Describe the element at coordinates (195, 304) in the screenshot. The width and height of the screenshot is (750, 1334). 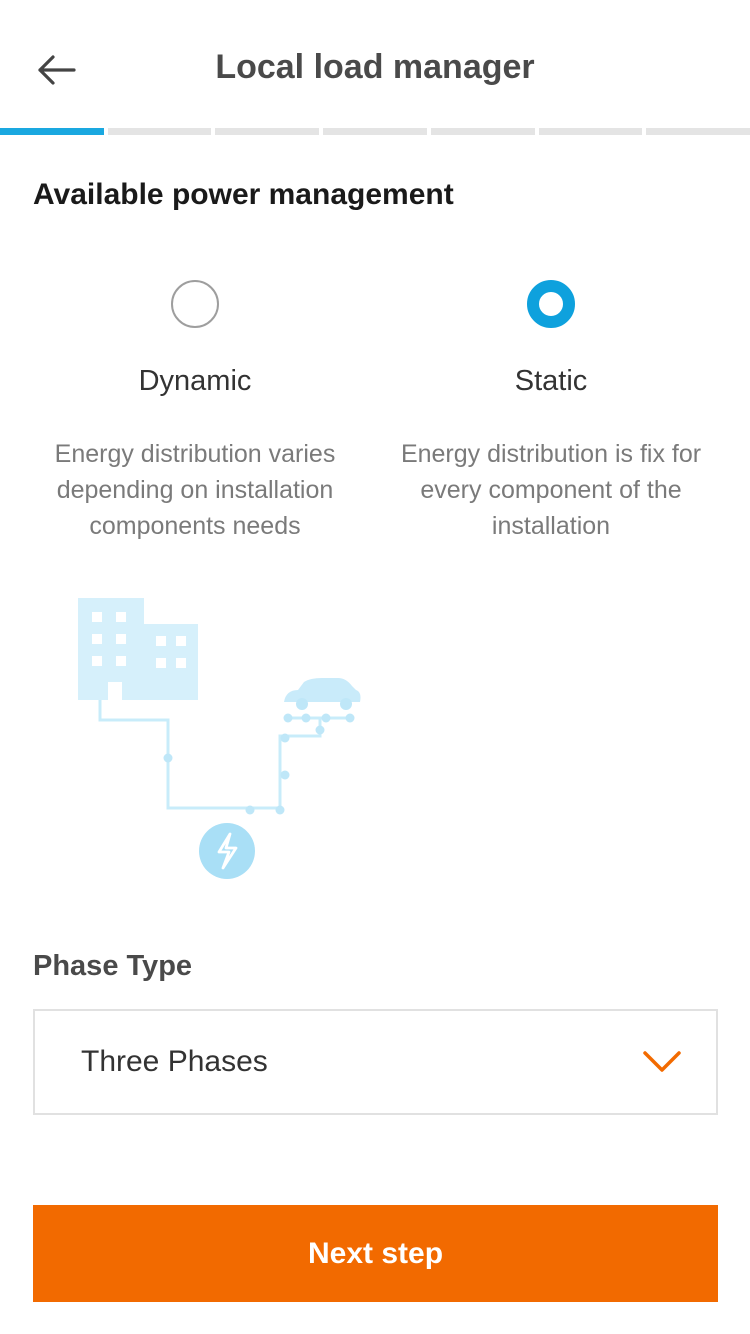
I see `radio-dynamic` at that location.